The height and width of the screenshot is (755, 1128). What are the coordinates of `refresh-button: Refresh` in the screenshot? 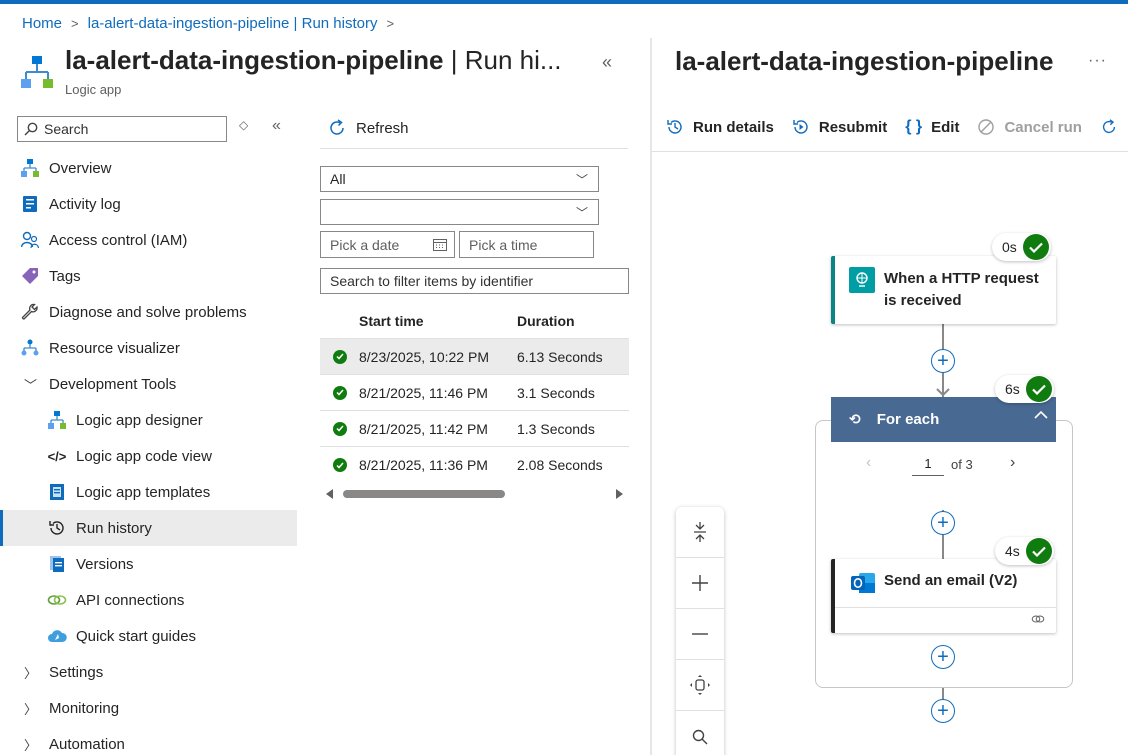 It's located at (368, 128).